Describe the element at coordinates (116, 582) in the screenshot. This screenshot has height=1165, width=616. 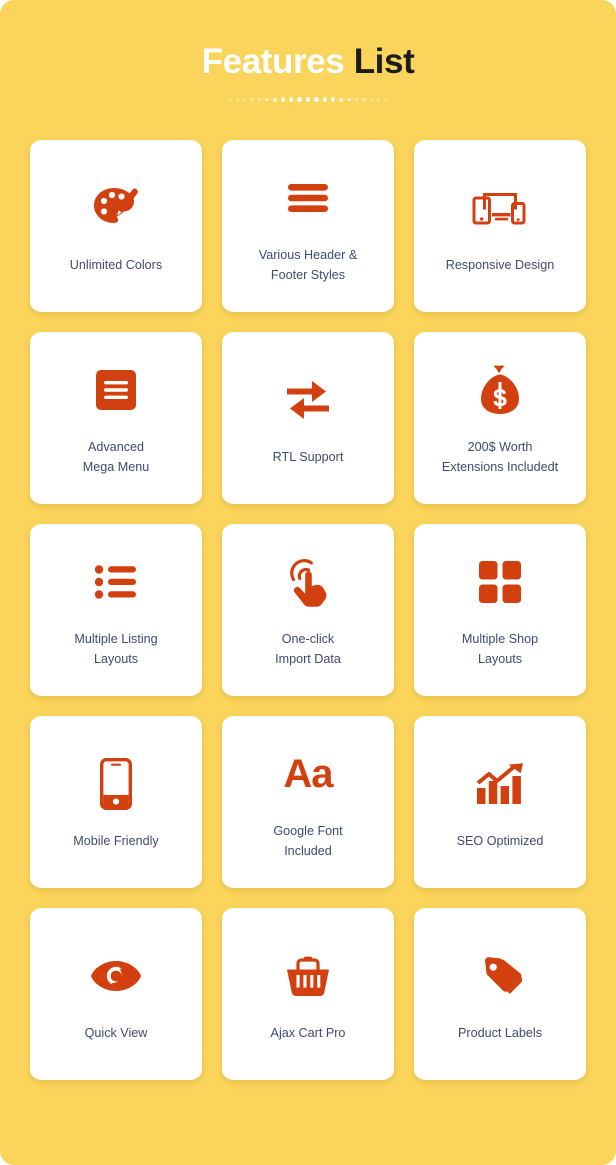
I see `bulleted-list-icon` at that location.